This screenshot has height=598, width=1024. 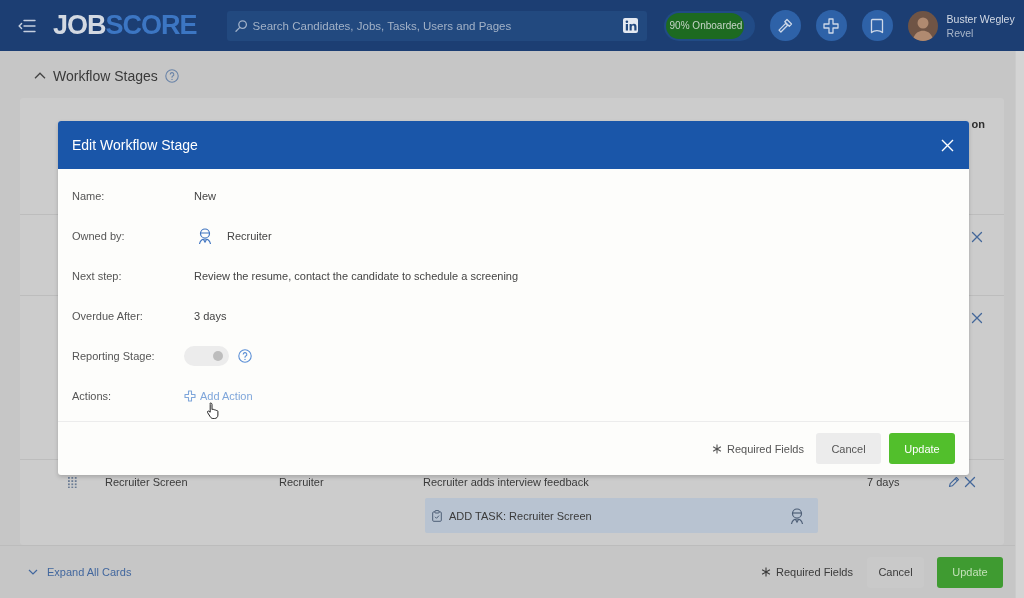 What do you see at coordinates (249, 236) in the screenshot?
I see `field-value: Recruiter` at bounding box center [249, 236].